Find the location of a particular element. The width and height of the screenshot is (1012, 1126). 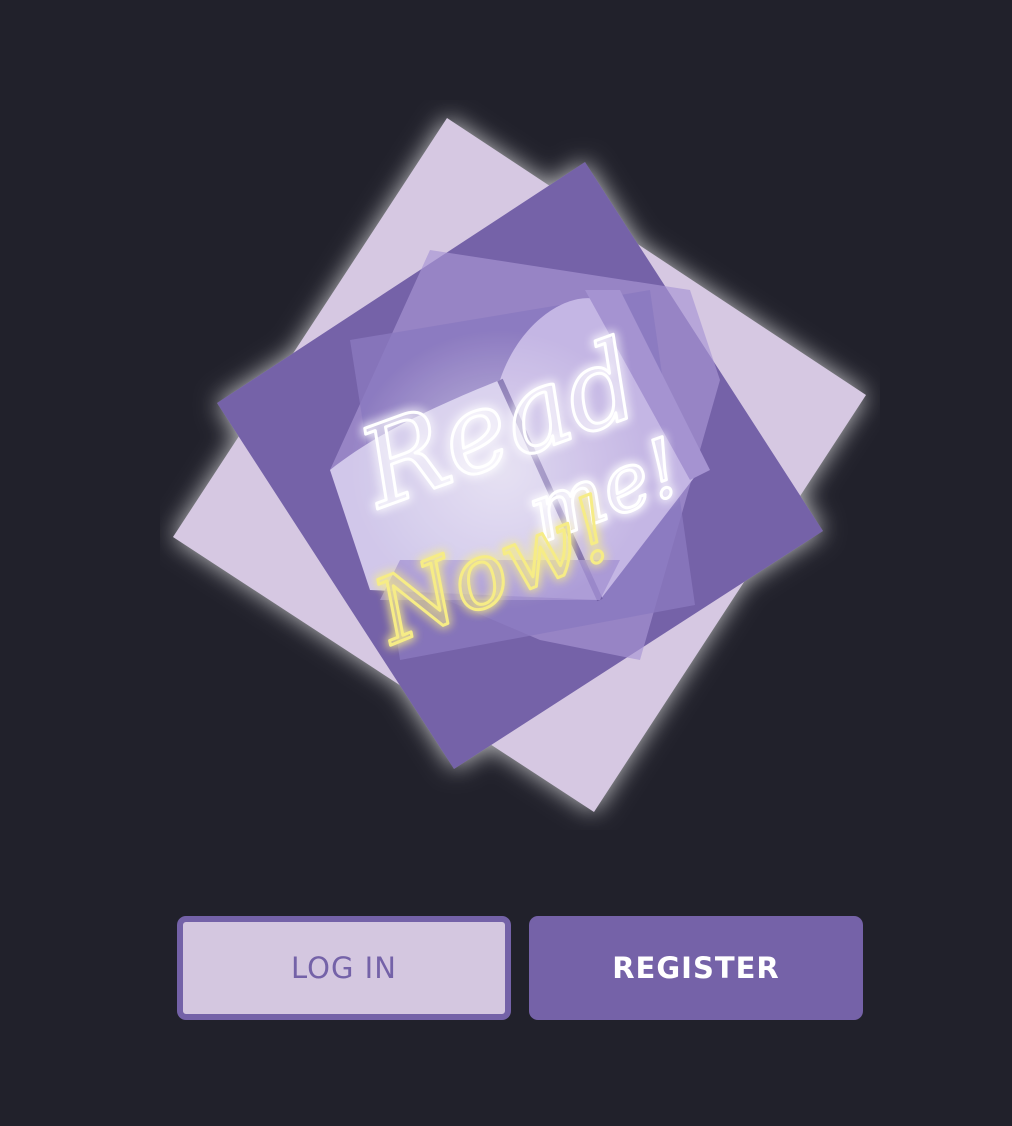

login-button: LOG IN is located at coordinates (344, 968).